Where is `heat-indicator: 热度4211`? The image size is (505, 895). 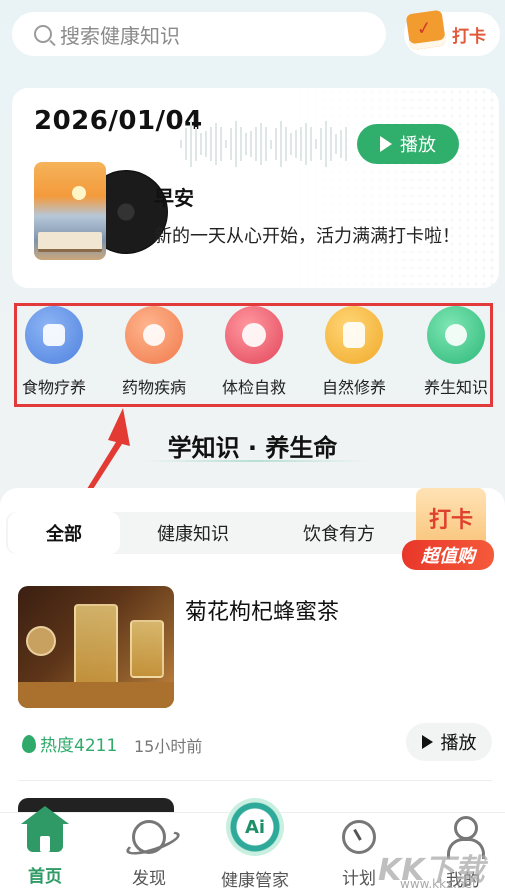
heat-indicator: 热度4211 is located at coordinates (69, 743).